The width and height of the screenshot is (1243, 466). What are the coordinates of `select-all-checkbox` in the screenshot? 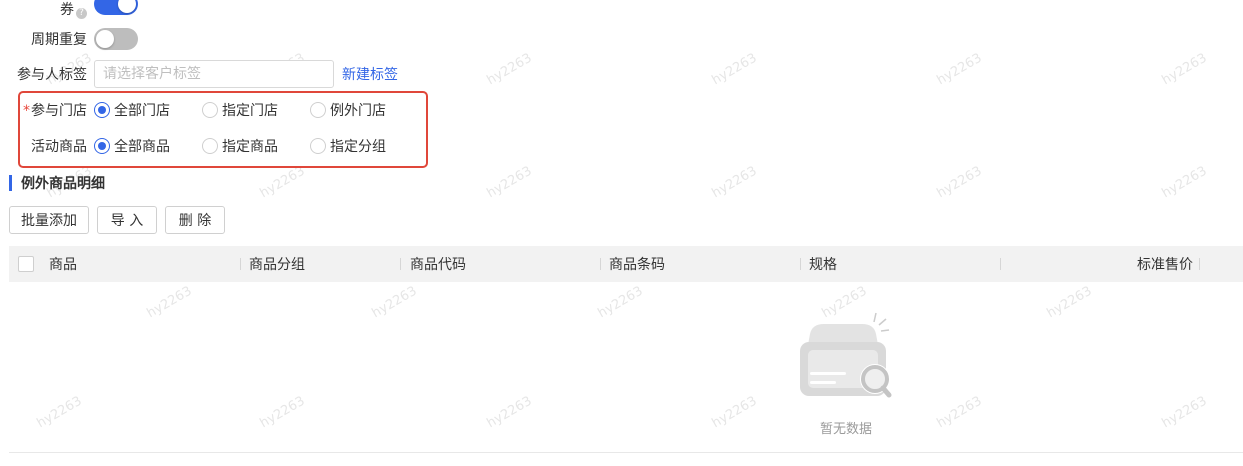 It's located at (26, 264).